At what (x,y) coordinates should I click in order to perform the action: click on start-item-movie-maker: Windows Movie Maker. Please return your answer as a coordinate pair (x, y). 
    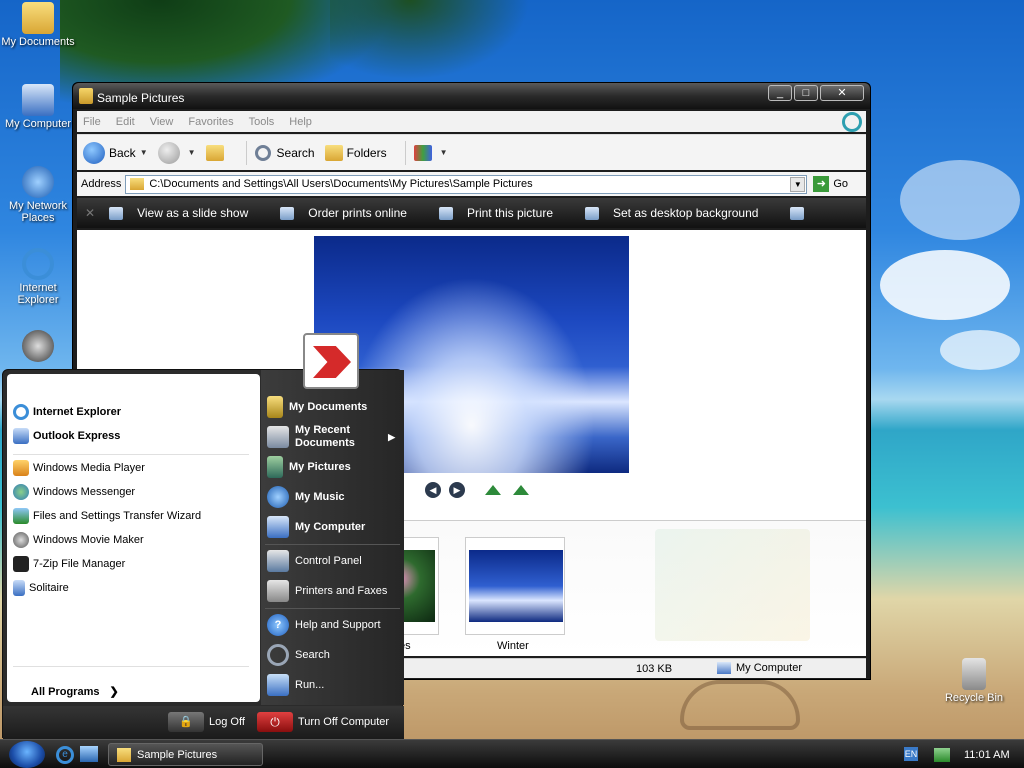
    Looking at the image, I should click on (78, 540).